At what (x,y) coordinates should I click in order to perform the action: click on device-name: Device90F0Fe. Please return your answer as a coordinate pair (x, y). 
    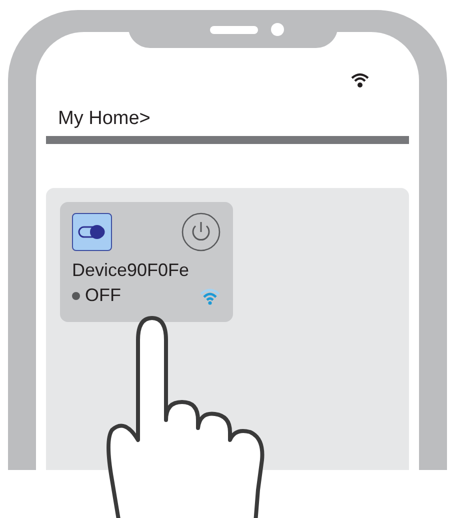
    Looking at the image, I should click on (131, 270).